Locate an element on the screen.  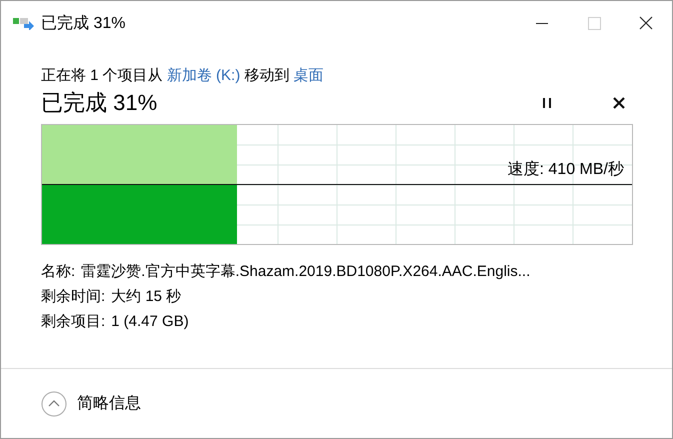
close-icon is located at coordinates (619, 103).